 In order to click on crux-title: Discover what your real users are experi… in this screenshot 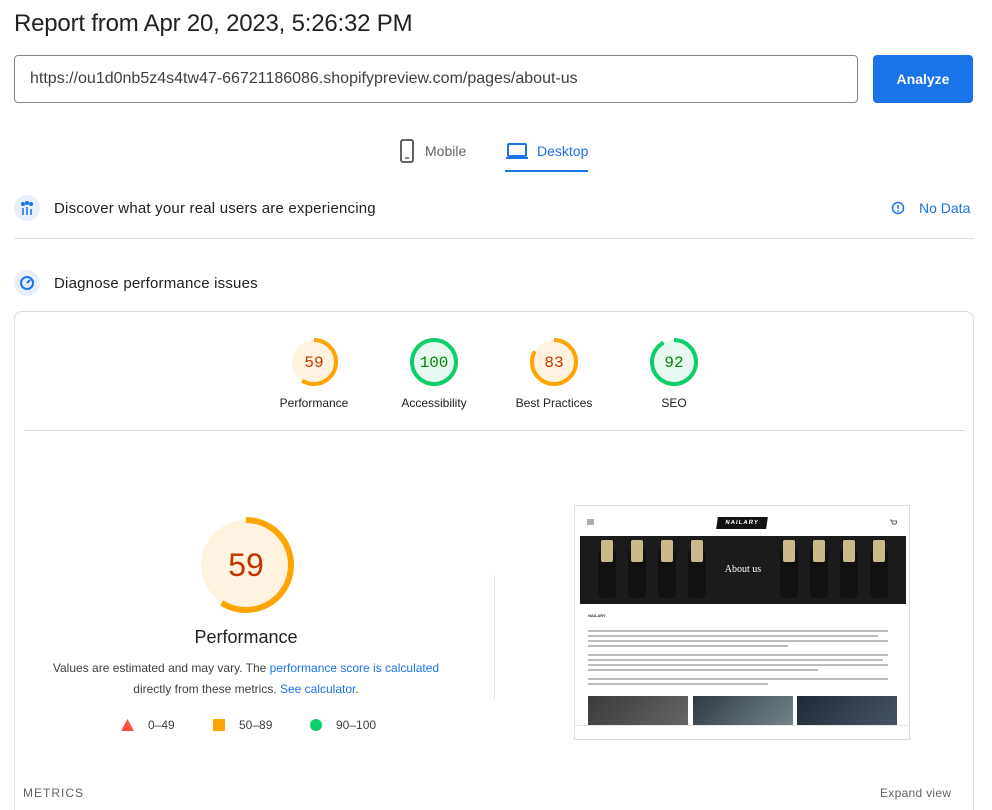, I will do `click(215, 208)`.